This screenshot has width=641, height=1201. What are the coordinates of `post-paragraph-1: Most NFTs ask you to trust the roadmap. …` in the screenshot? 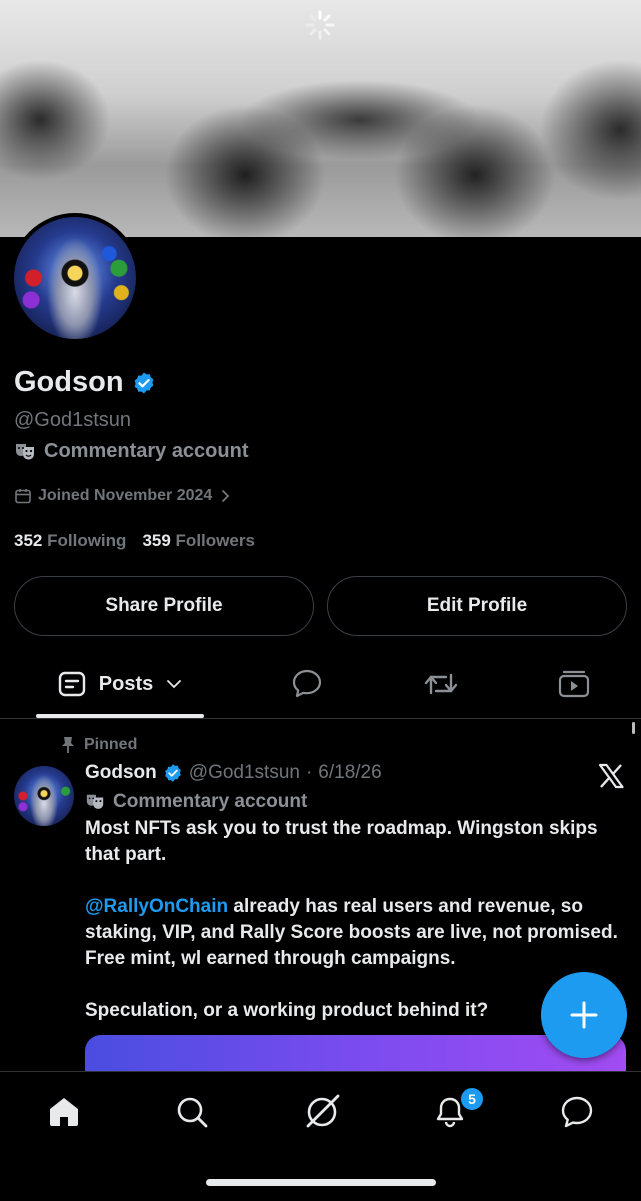 It's located at (341, 841).